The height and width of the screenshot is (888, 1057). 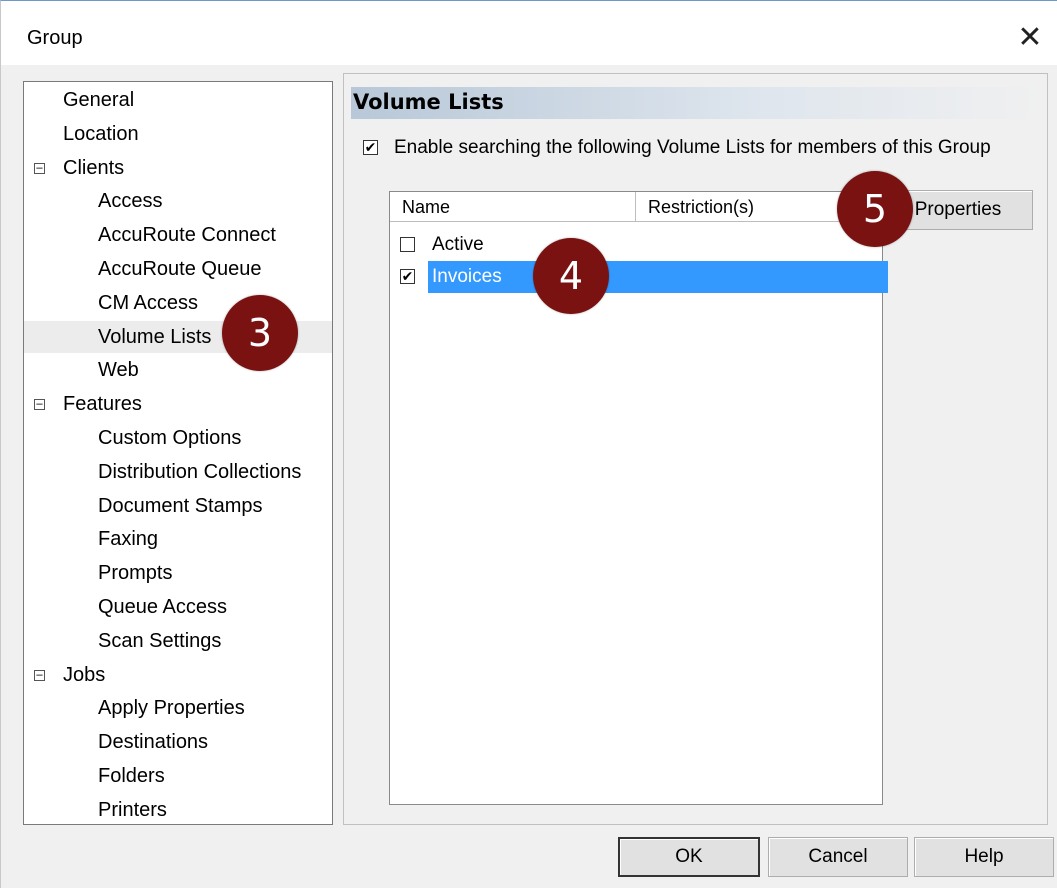 I want to click on tree-item-label: Clients, so click(x=94, y=167).